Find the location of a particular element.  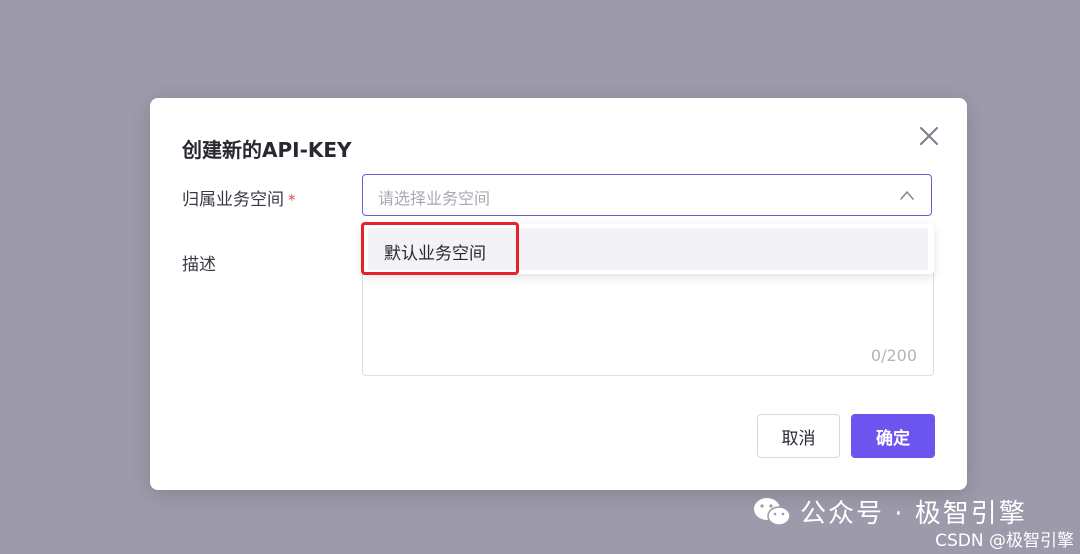

dialog-title: 创建新的API-KEY is located at coordinates (267, 150).